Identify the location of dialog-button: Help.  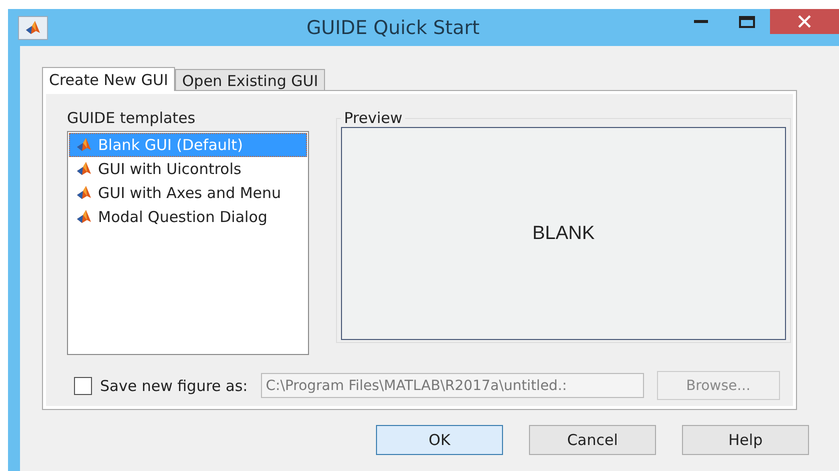
(745, 440).